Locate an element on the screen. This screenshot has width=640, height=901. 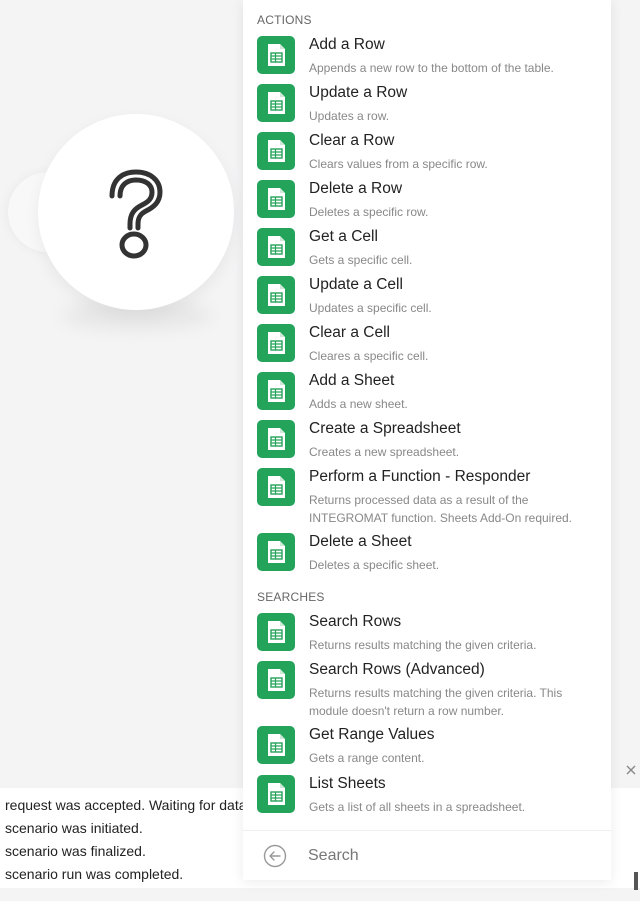
searches-header: SEARCHES is located at coordinates (291, 597).